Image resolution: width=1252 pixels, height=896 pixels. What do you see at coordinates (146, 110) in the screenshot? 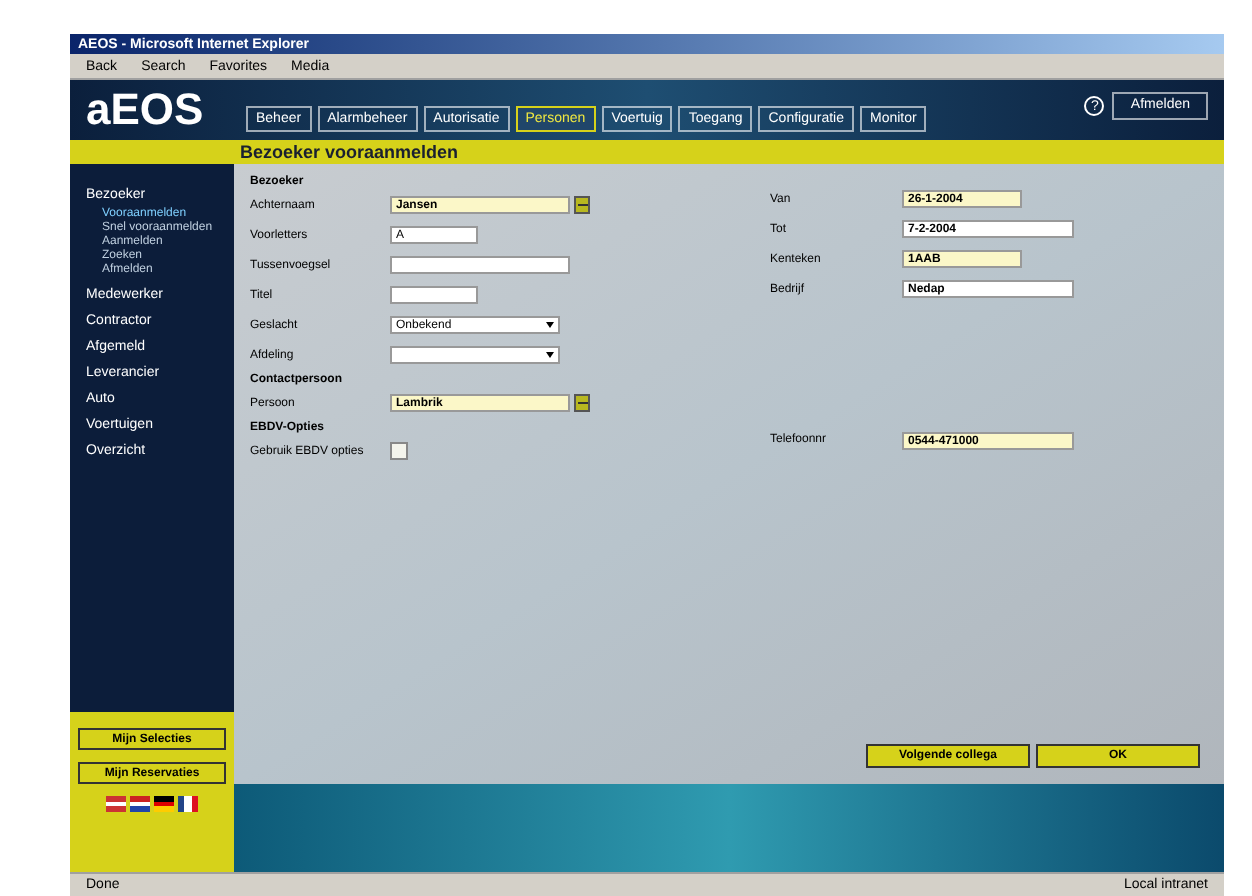
I see `logo: aEOS` at bounding box center [146, 110].